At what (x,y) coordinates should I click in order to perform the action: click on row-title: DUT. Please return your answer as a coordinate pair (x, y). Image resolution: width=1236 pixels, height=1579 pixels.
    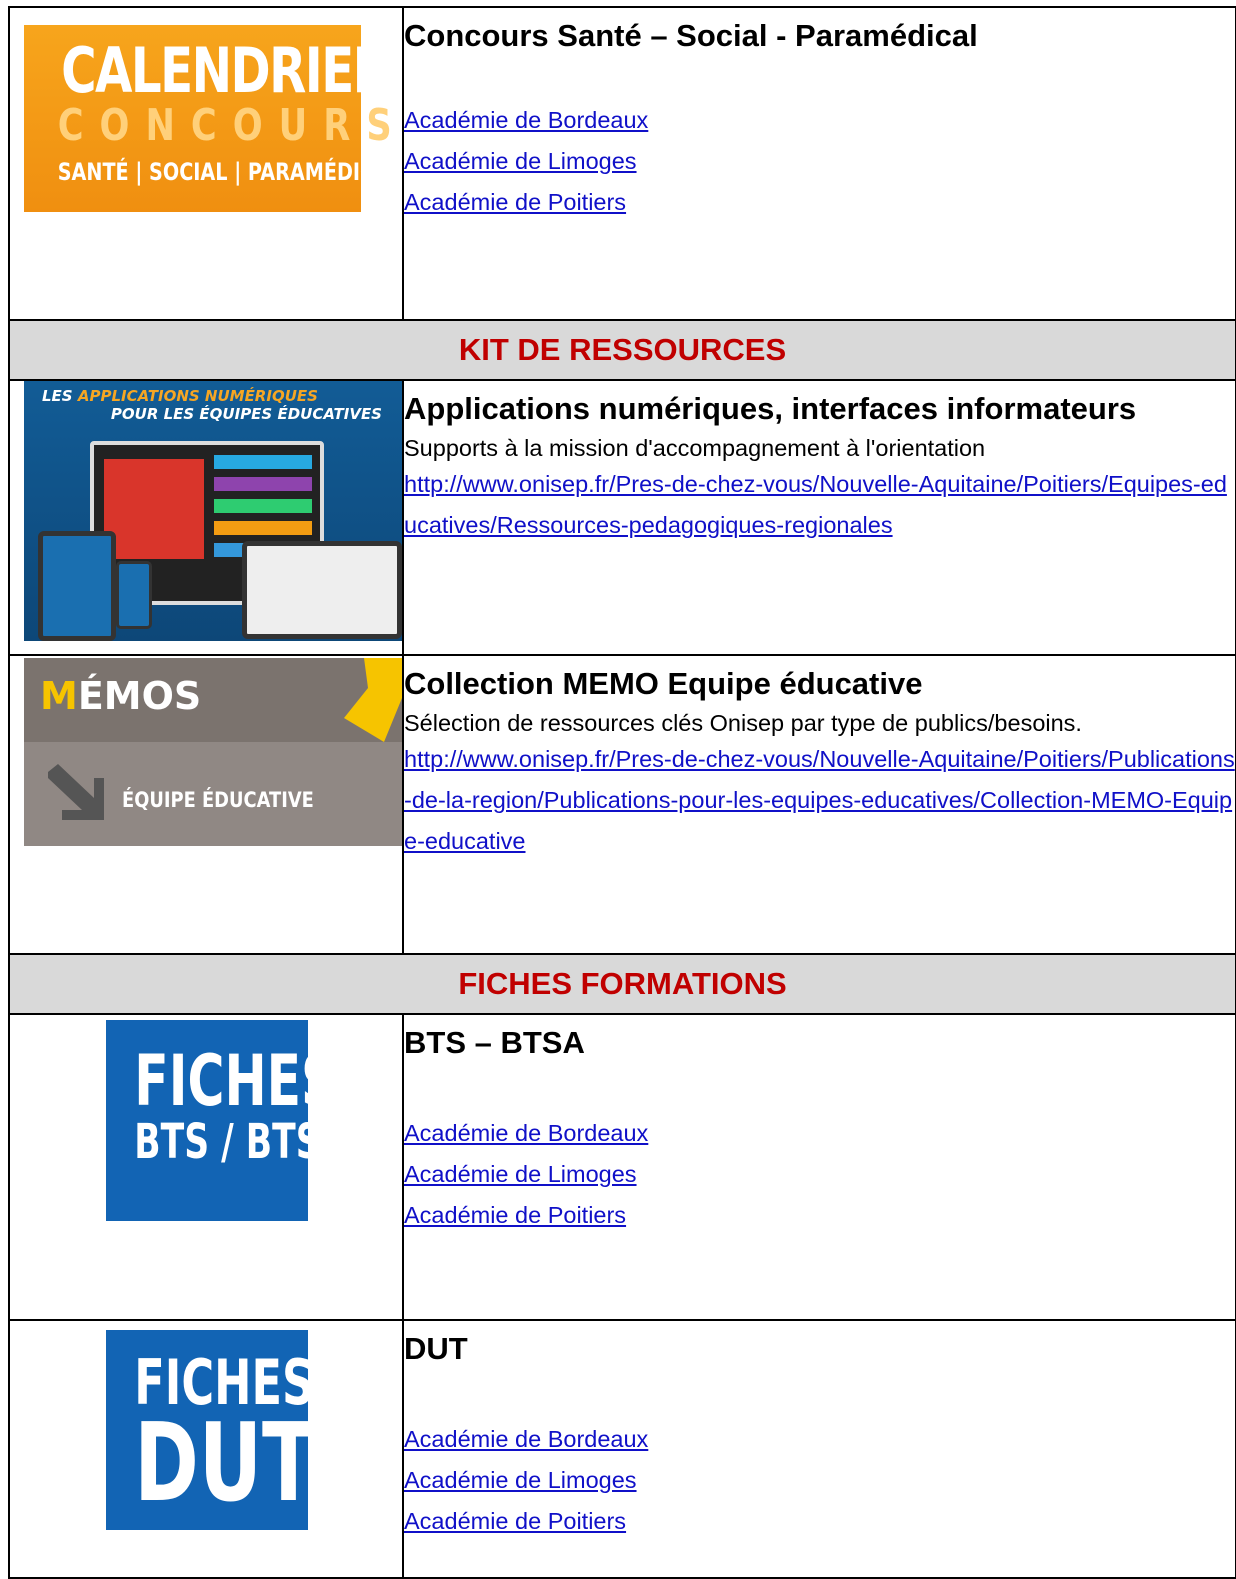
    Looking at the image, I should click on (436, 1348).